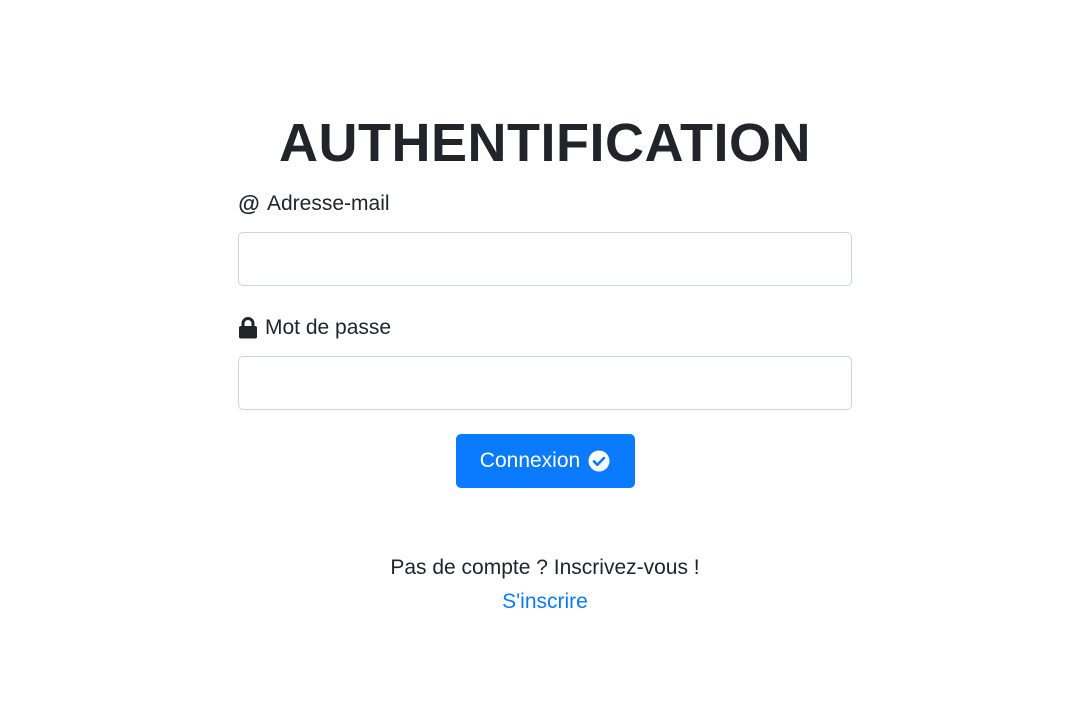 Image resolution: width=1080 pixels, height=720 pixels. I want to click on password-label: Mot de passe, so click(545, 328).